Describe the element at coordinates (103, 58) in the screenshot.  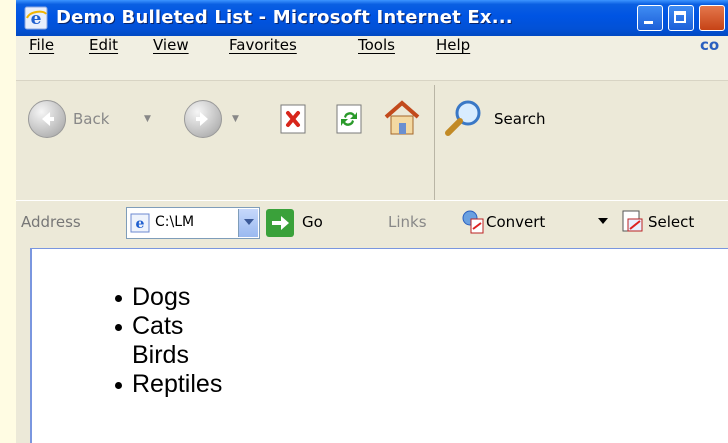
I see `menu-edit: Edit` at that location.